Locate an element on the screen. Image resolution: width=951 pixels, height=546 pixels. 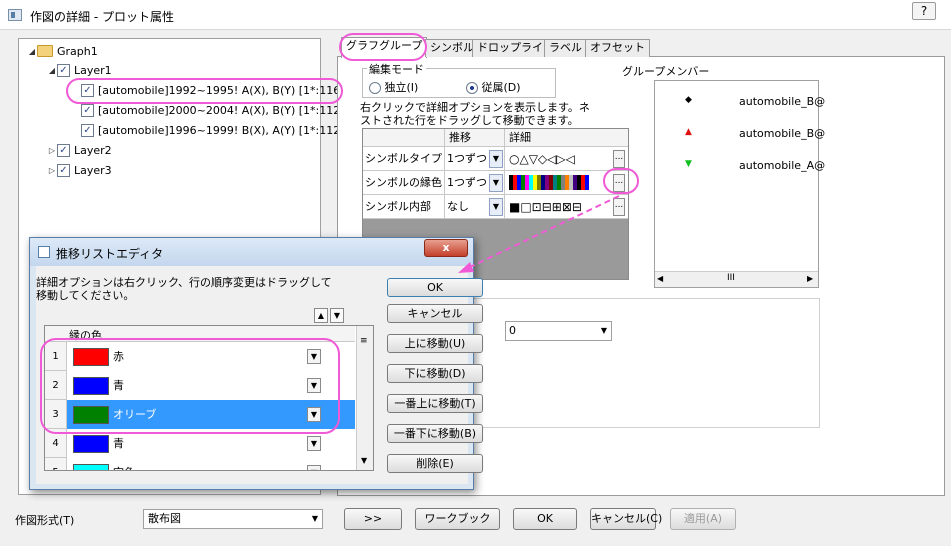
move-down-button: 下に移動(D) is located at coordinates (435, 373).